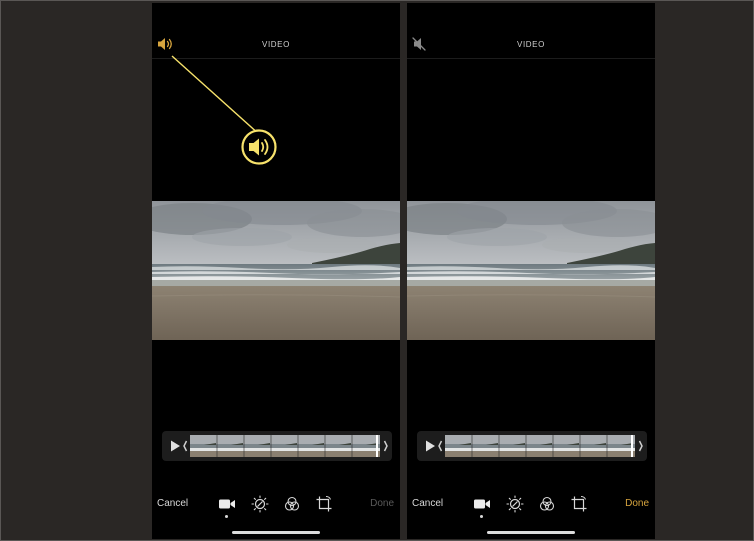 This screenshot has width=754, height=541. I want to click on divider, so click(531, 58).